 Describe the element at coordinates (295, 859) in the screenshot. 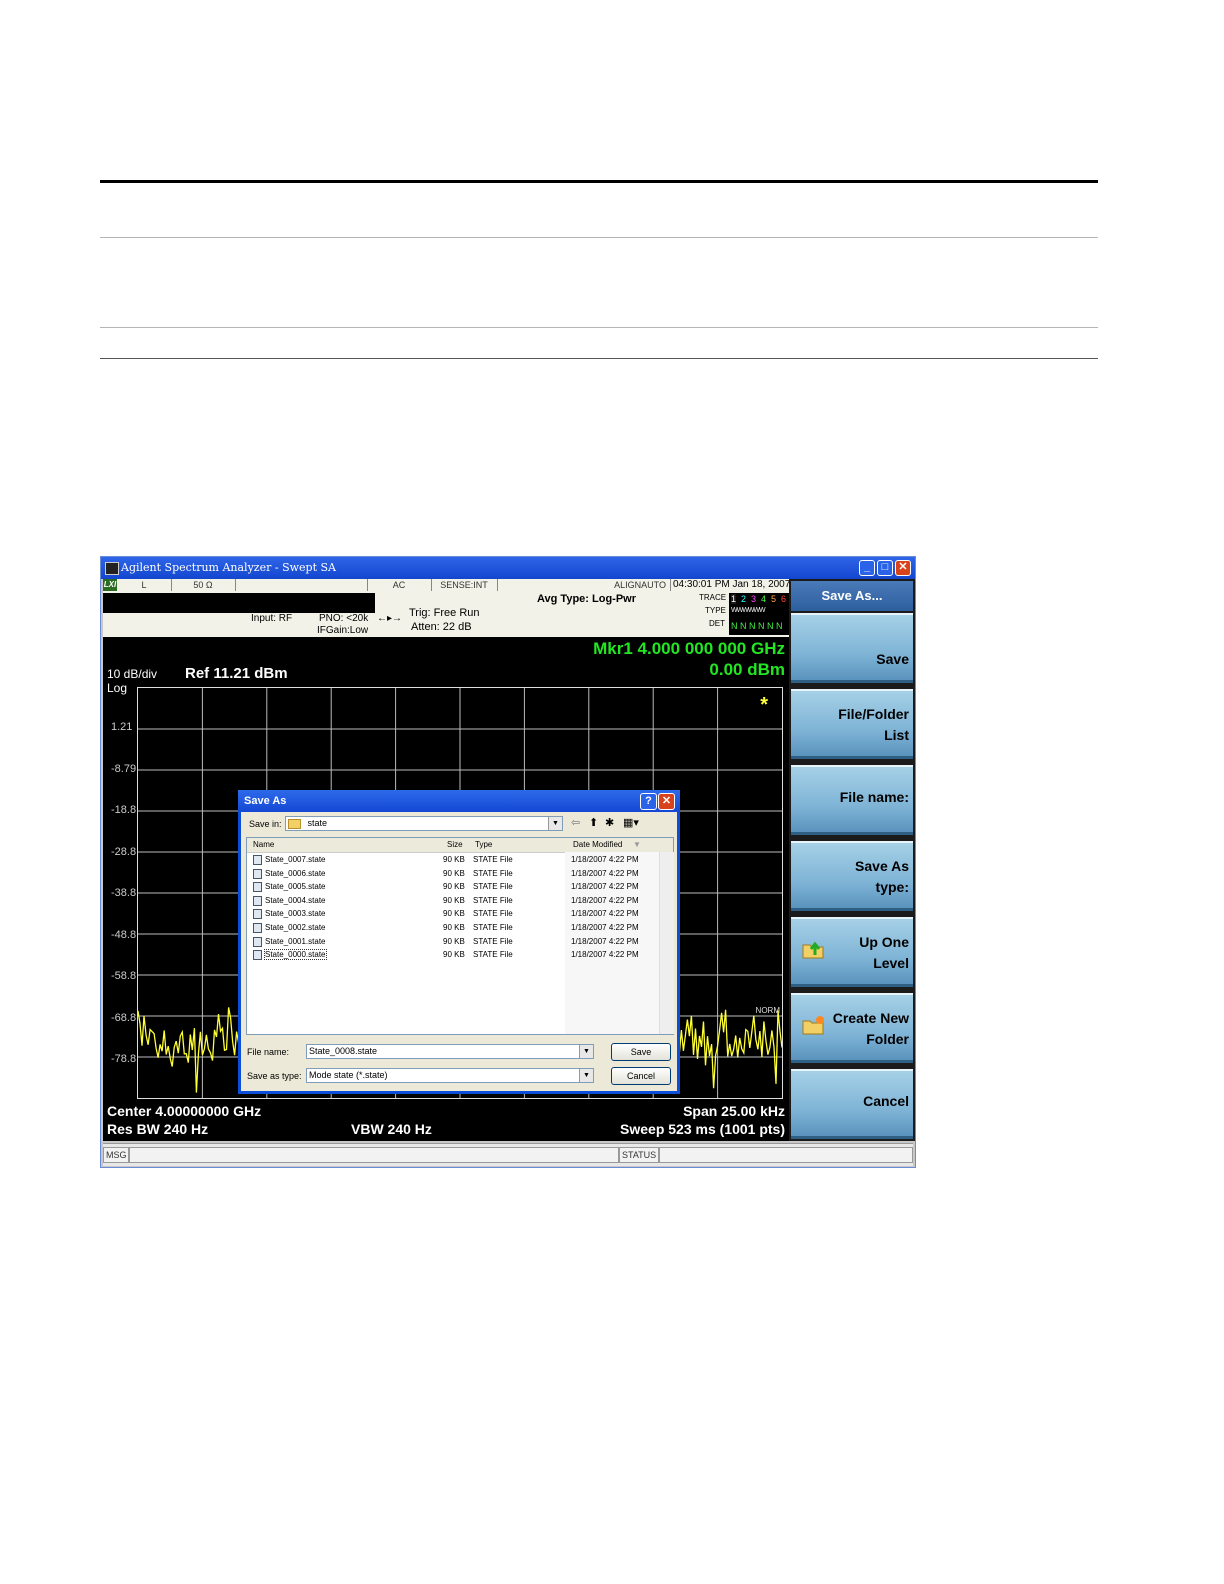

I see `file-name: State_0007.state` at that location.